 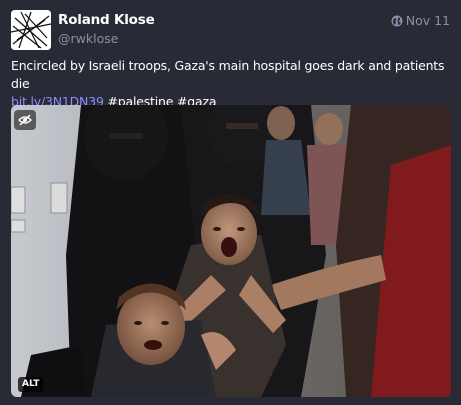 I want to click on globe-icon, so click(x=397, y=20).